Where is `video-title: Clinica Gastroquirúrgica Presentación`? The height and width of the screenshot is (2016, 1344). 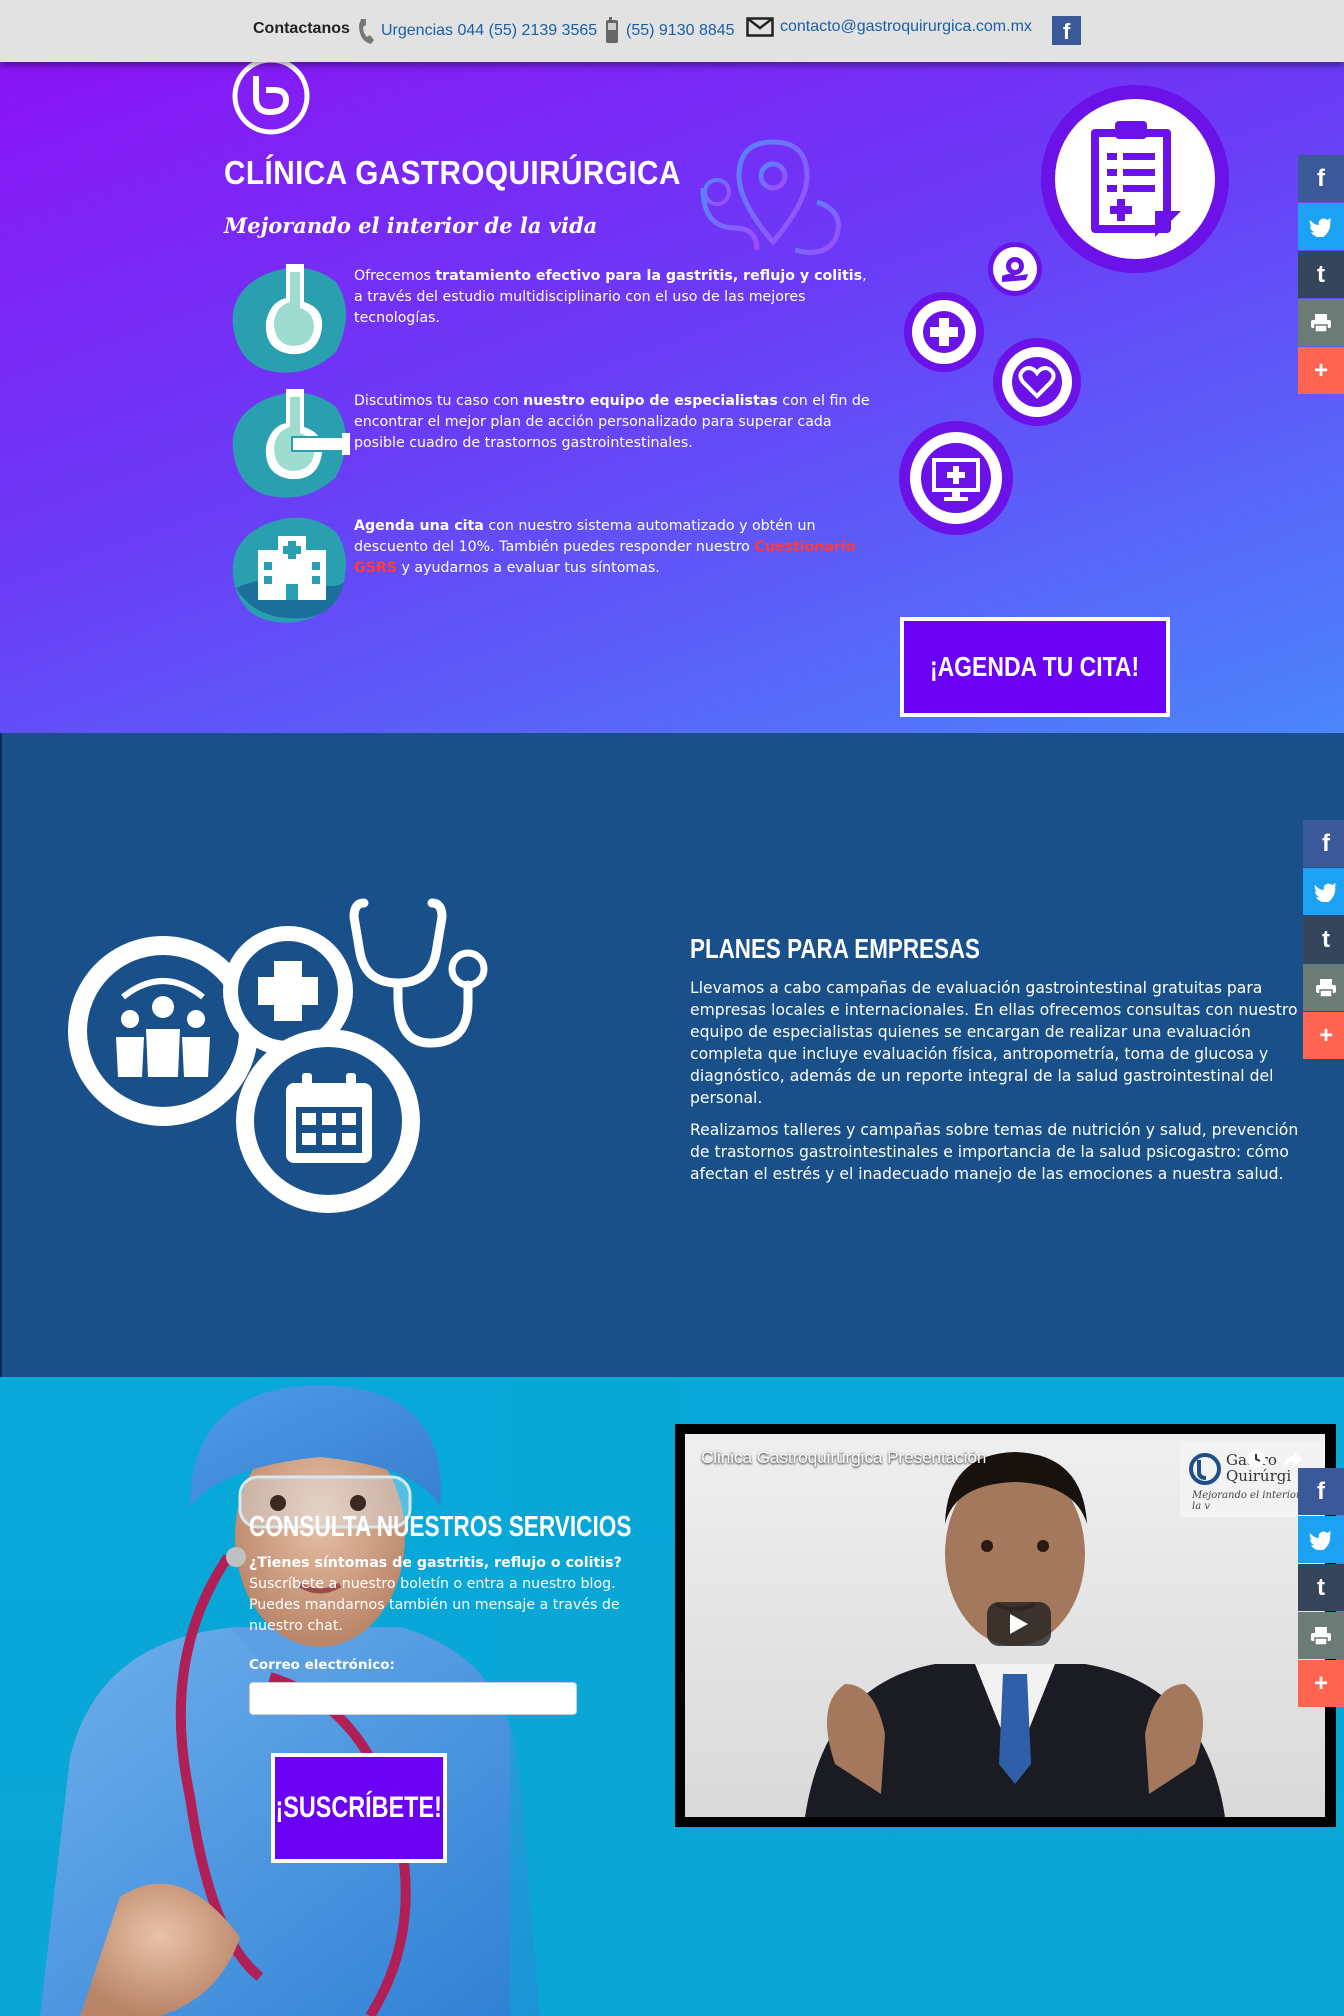
video-title: Clinica Gastroquirúrgica Presentación is located at coordinates (844, 1457).